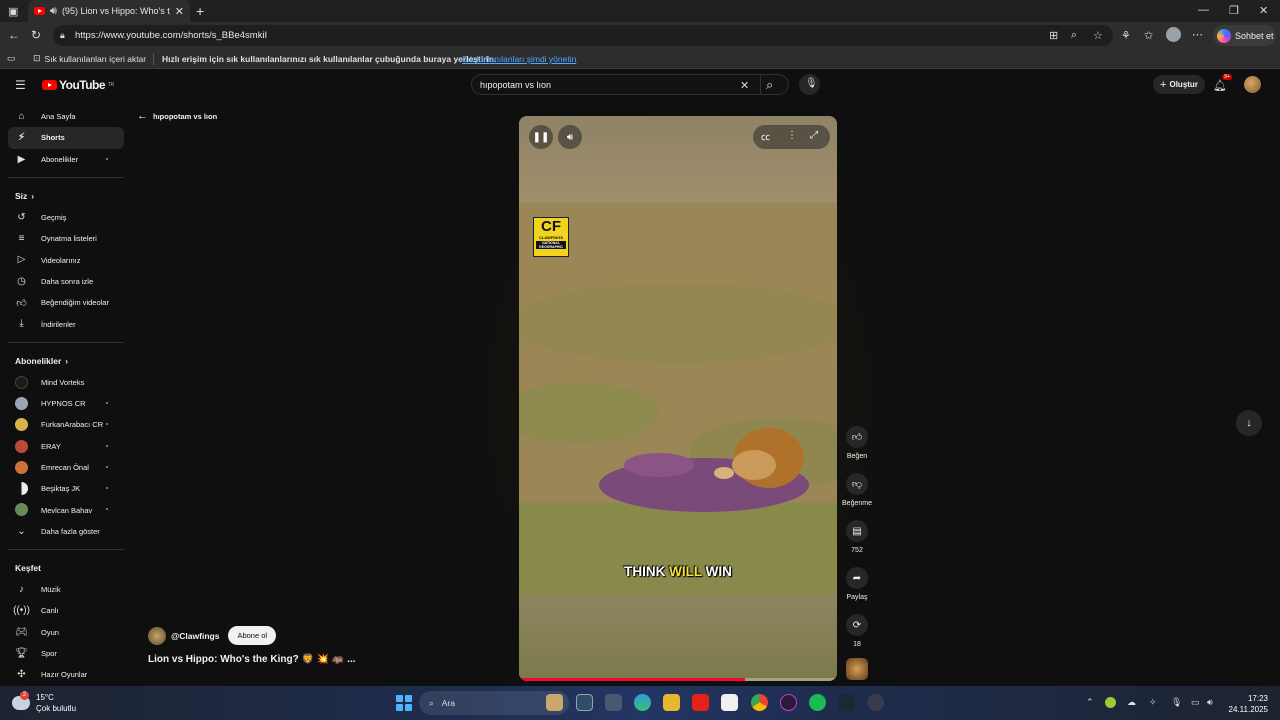 The height and width of the screenshot is (720, 1280). I want to click on account-avatar, so click(1252, 84).